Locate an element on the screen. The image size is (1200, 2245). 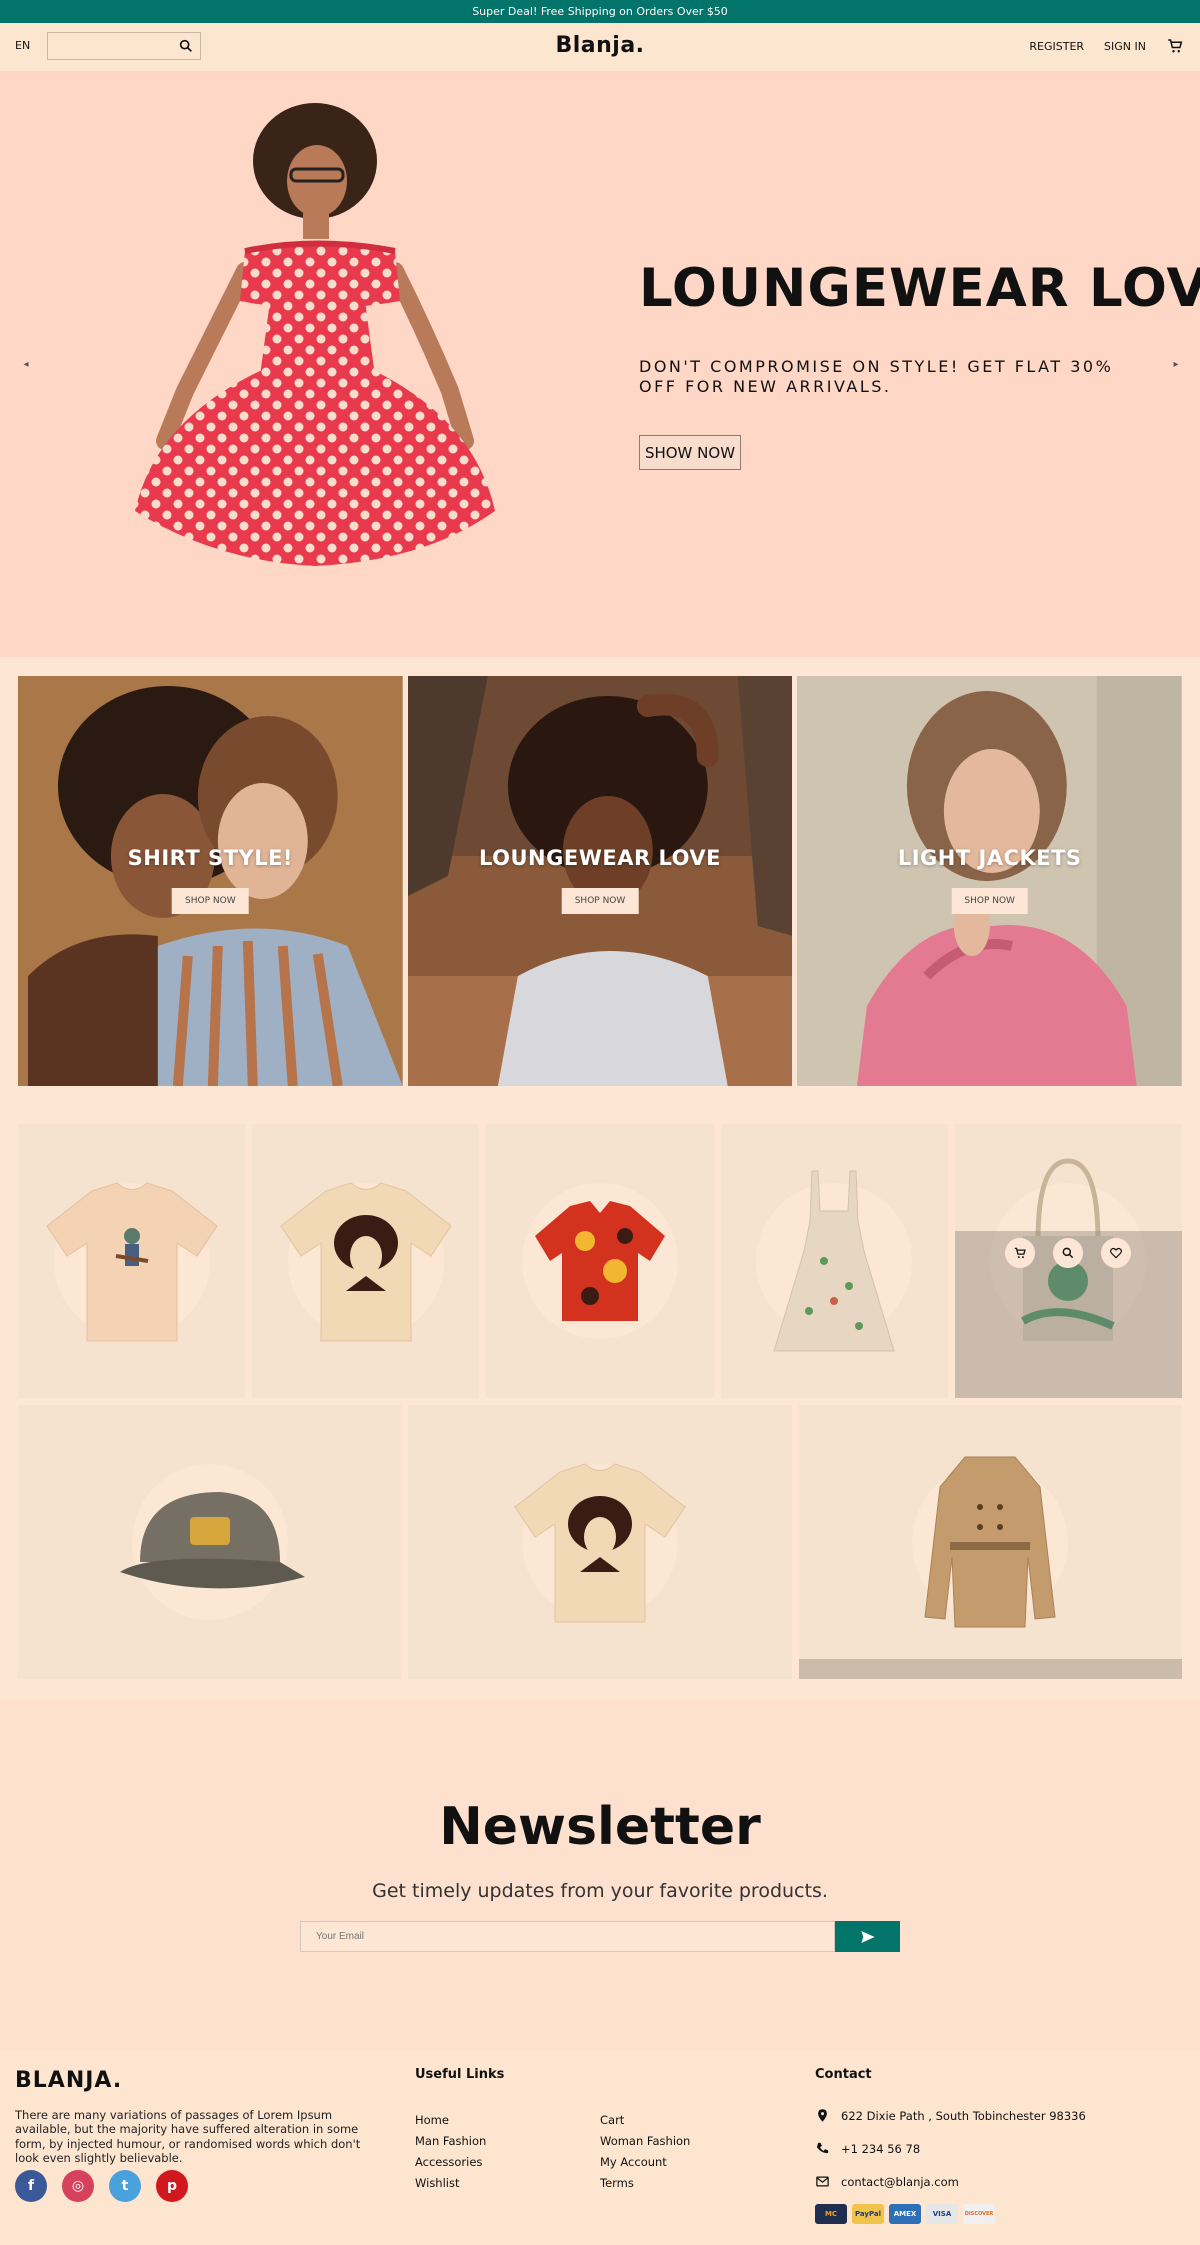
footer-link-my-account: My Account is located at coordinates (645, 2162).